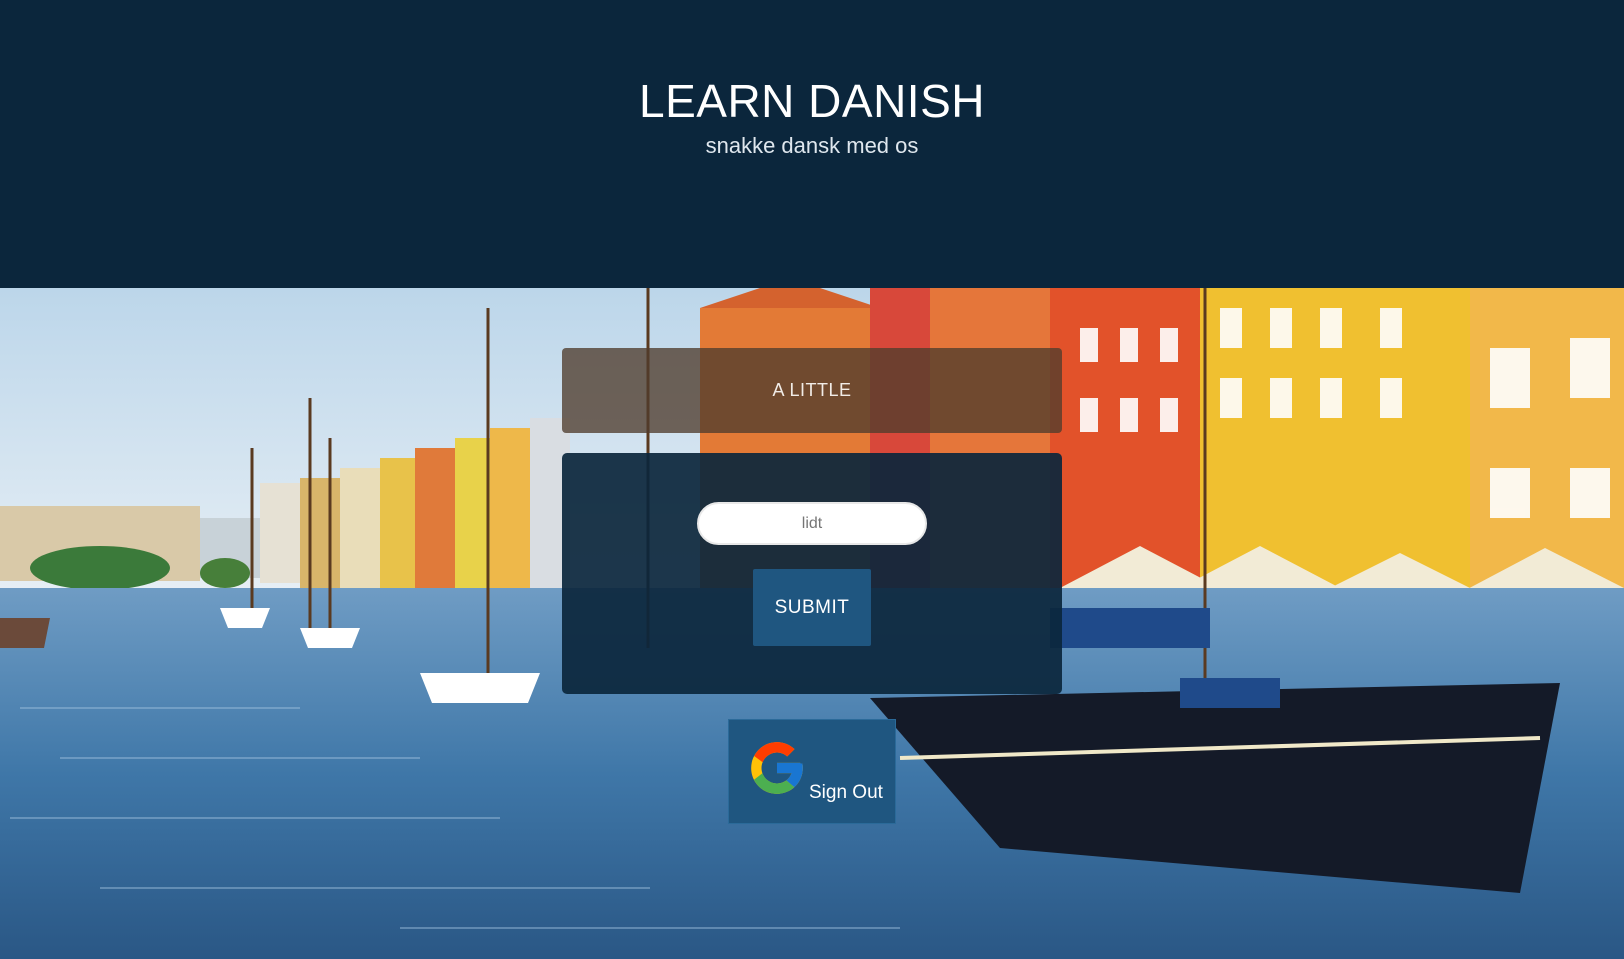 The height and width of the screenshot is (959, 1624). What do you see at coordinates (812, 523) in the screenshot?
I see `answer-input` at bounding box center [812, 523].